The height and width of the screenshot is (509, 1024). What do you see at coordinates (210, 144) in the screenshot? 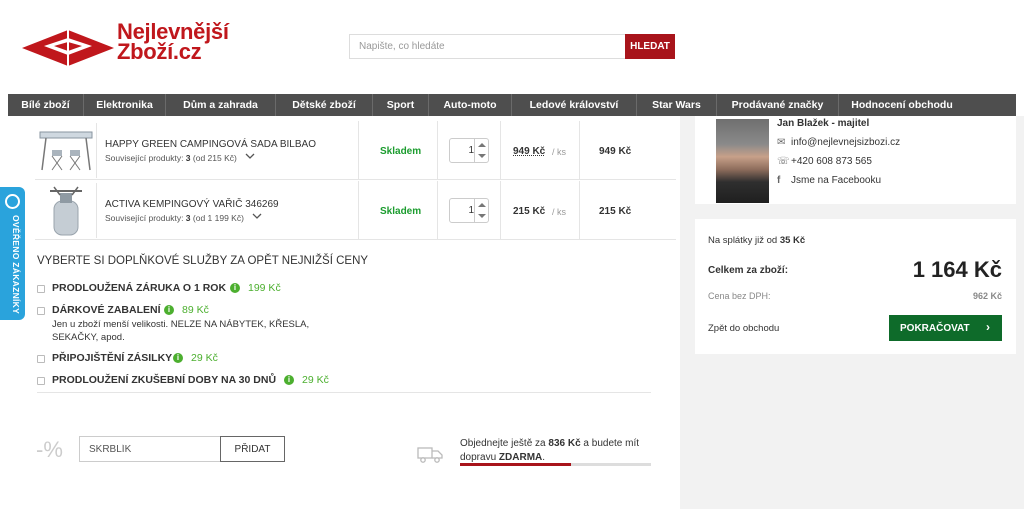
I see `product-name: HAPPY GREEN CAMPINGOVÁ SADA BILBAO` at bounding box center [210, 144].